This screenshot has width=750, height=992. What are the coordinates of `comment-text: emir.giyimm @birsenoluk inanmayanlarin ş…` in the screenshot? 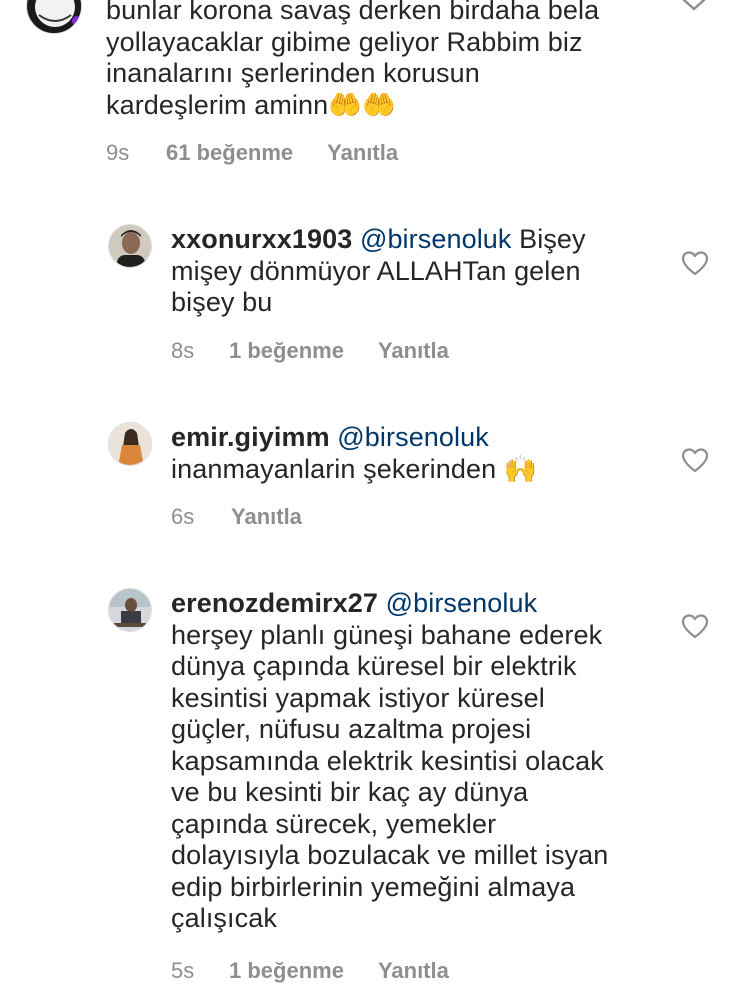 It's located at (354, 453).